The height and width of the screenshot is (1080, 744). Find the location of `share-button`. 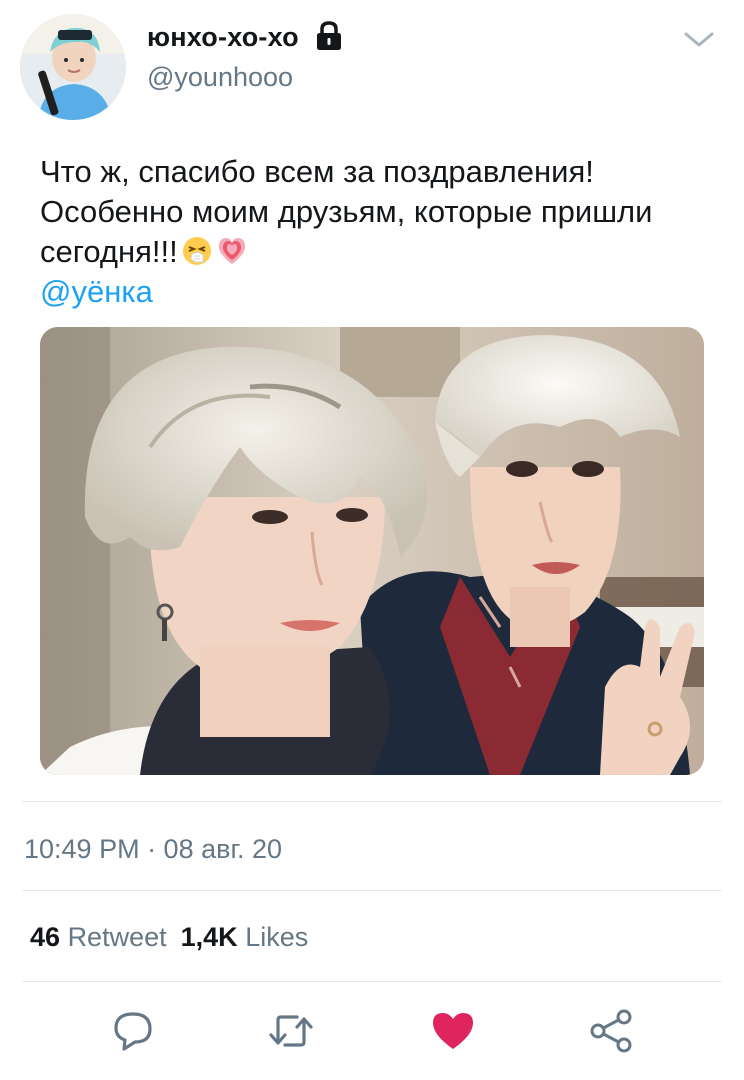

share-button is located at coordinates (611, 1031).